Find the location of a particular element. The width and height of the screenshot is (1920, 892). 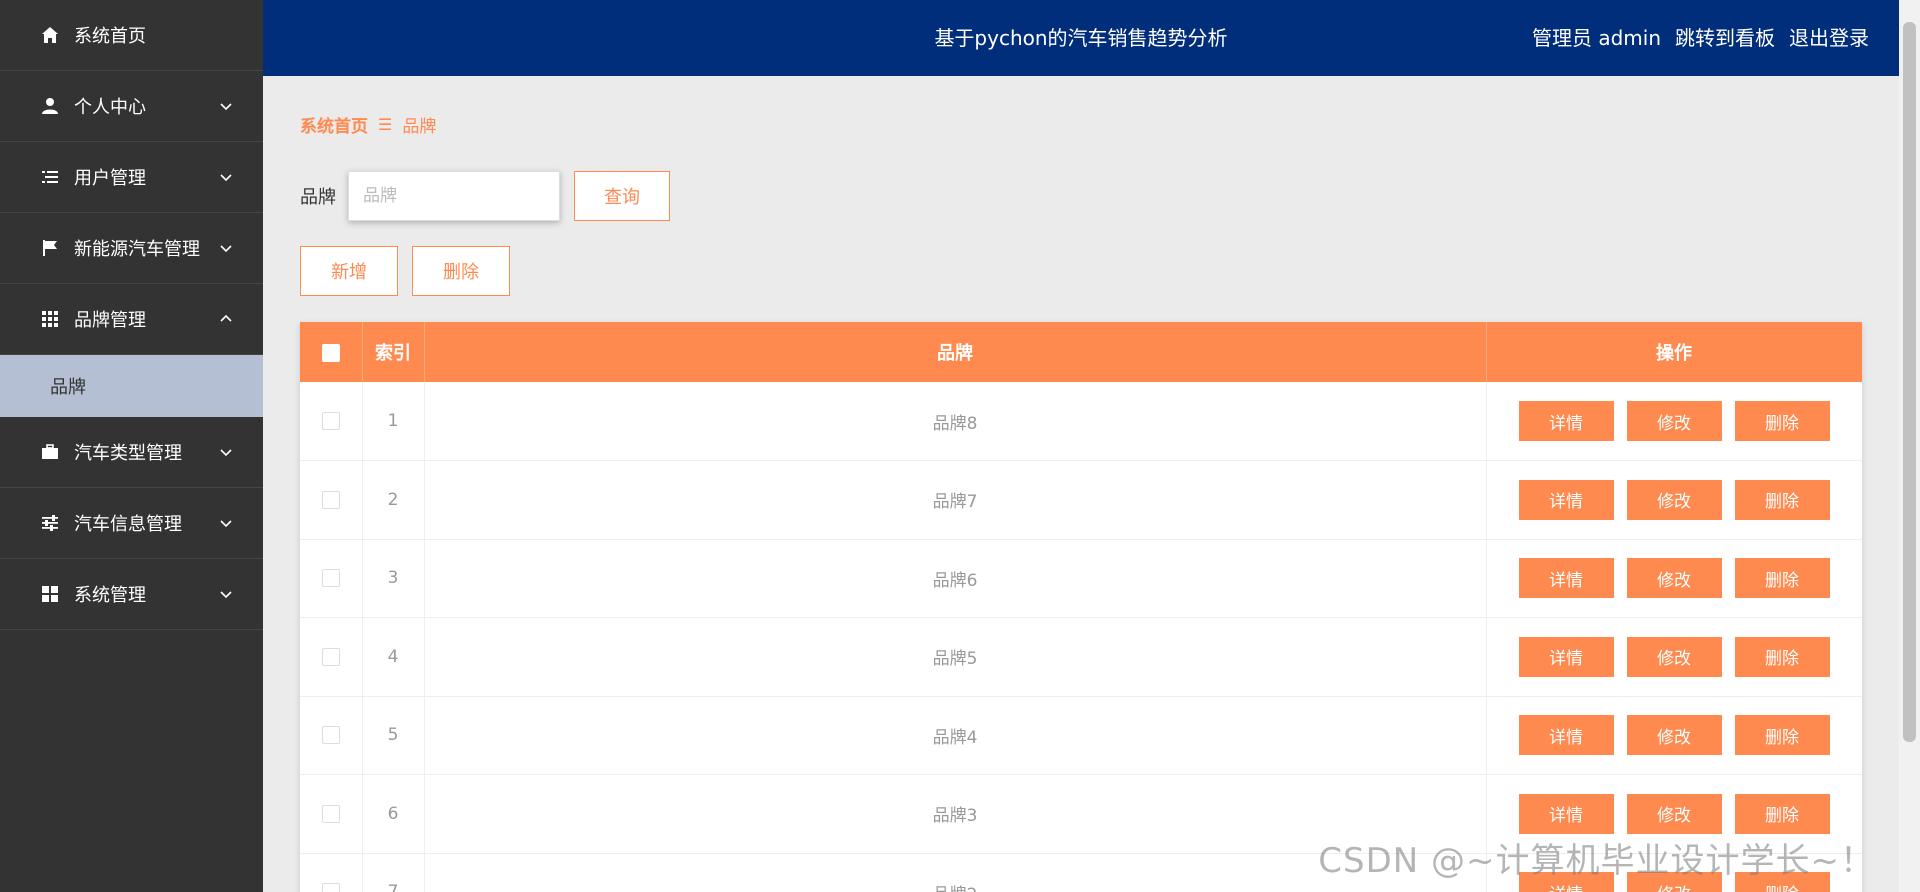

sidebar-item-car-info: 汽车信息管理 is located at coordinates (131, 523).